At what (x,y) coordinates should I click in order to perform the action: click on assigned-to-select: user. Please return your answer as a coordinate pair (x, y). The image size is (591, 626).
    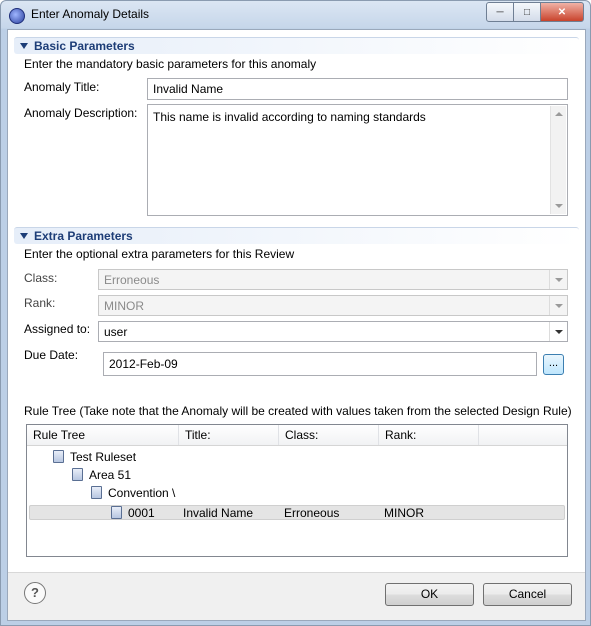
    Looking at the image, I should click on (333, 331).